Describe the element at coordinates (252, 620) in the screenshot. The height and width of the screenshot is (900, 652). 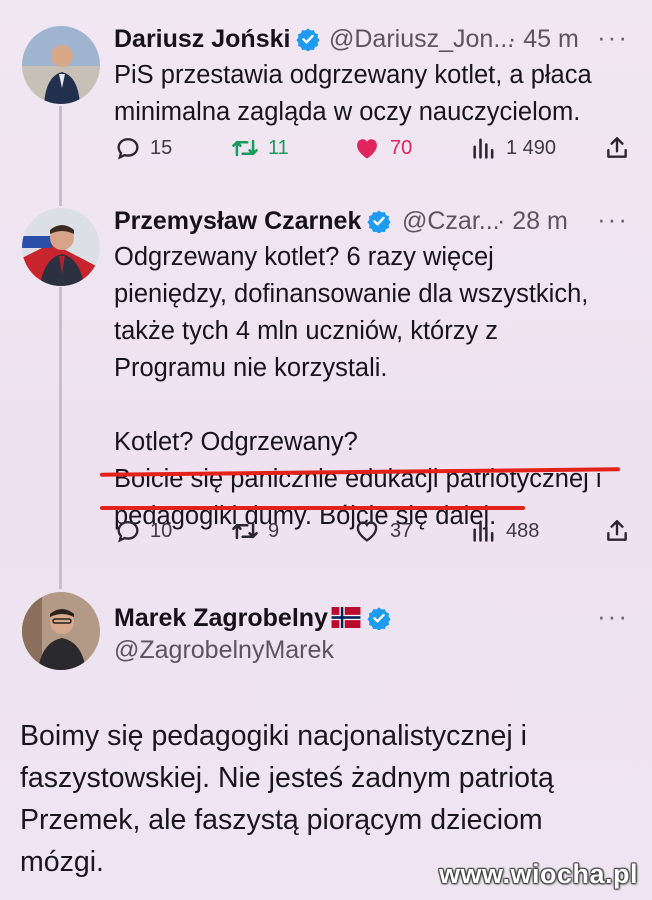
I see `author-name: Marek Zagrobelny` at that location.